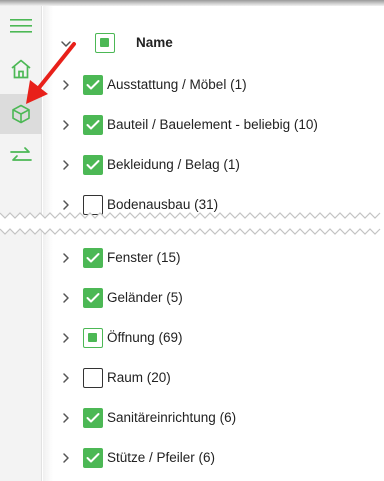 The image size is (384, 481). What do you see at coordinates (172, 417) in the screenshot?
I see `row-label: Sanitäreinrichtung (6)` at bounding box center [172, 417].